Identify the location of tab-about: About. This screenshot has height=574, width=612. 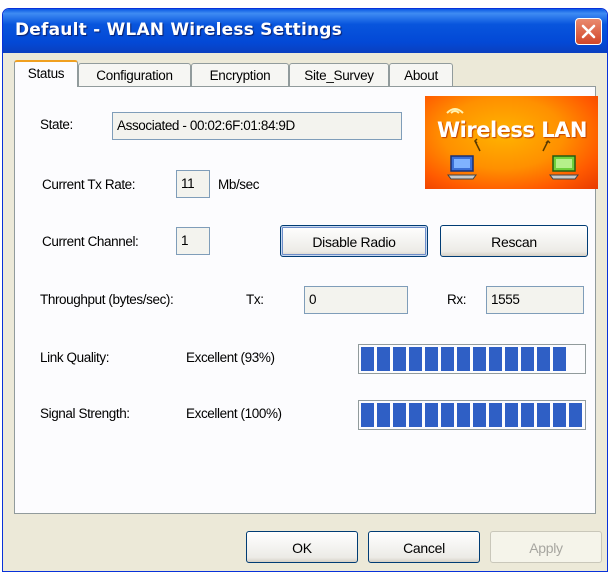
(421, 74).